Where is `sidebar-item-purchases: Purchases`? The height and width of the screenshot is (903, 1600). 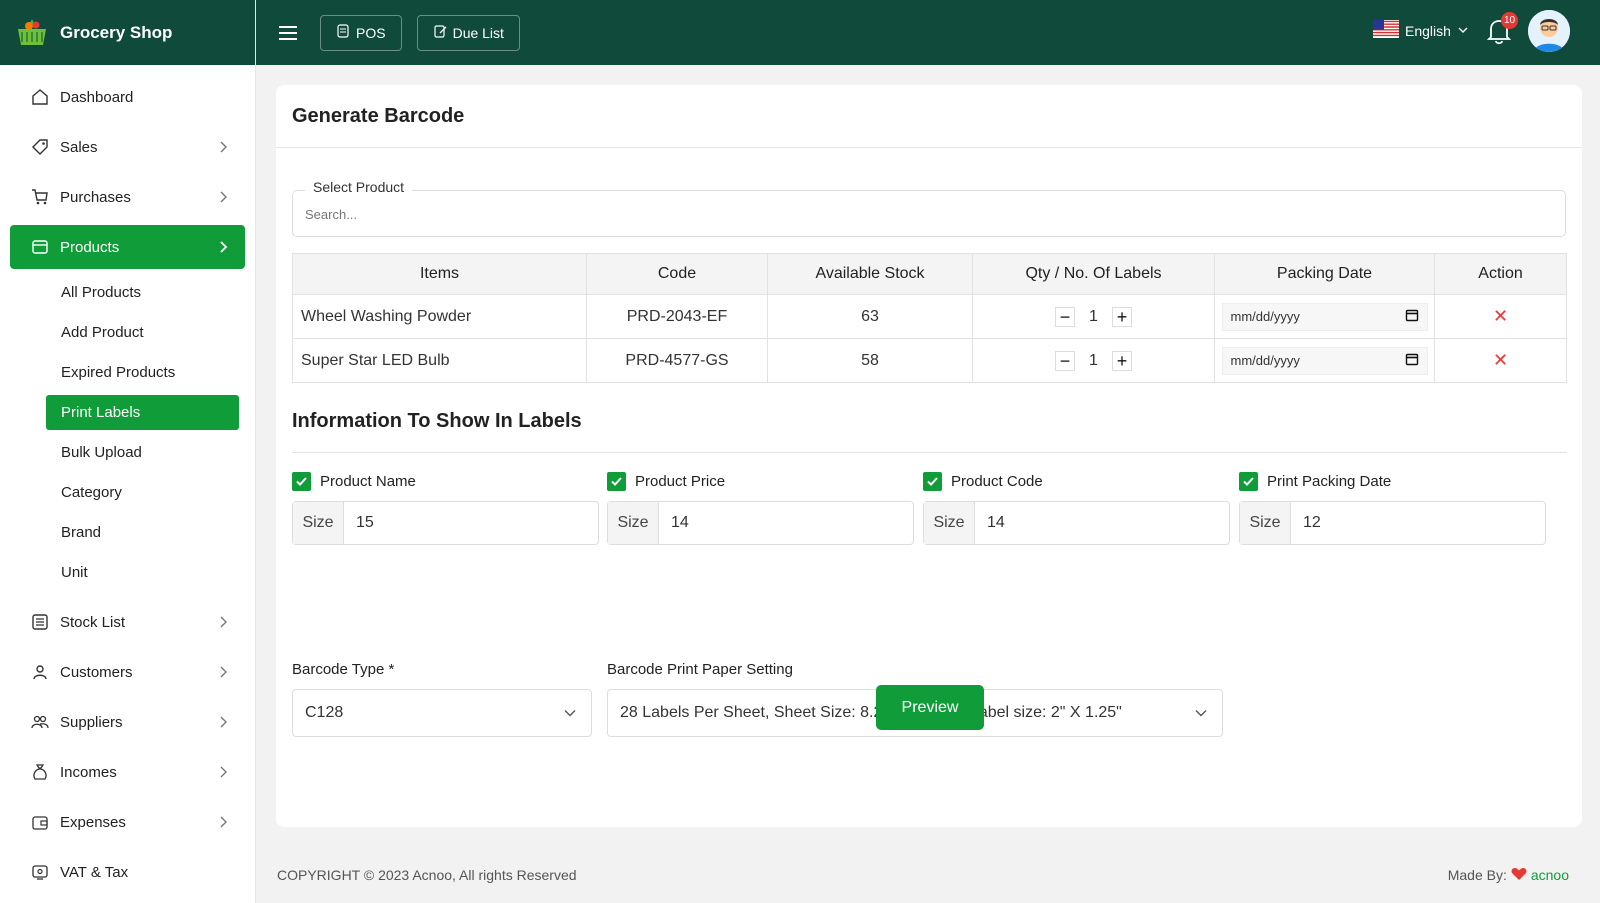 sidebar-item-purchases: Purchases is located at coordinates (127, 197).